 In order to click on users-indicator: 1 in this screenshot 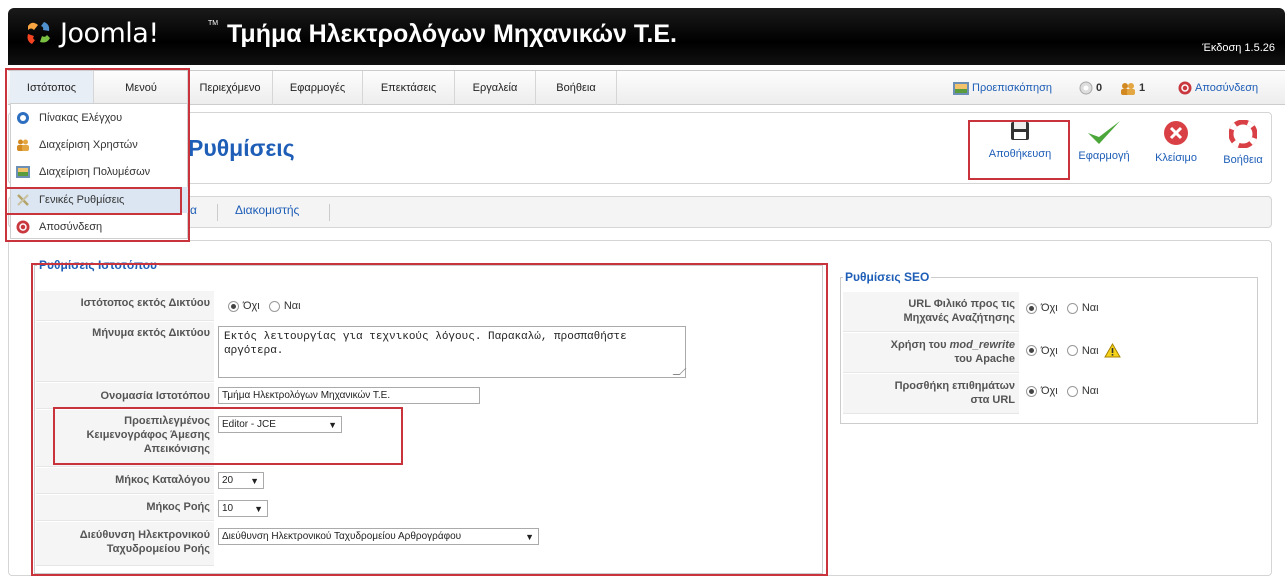, I will do `click(1132, 88)`.